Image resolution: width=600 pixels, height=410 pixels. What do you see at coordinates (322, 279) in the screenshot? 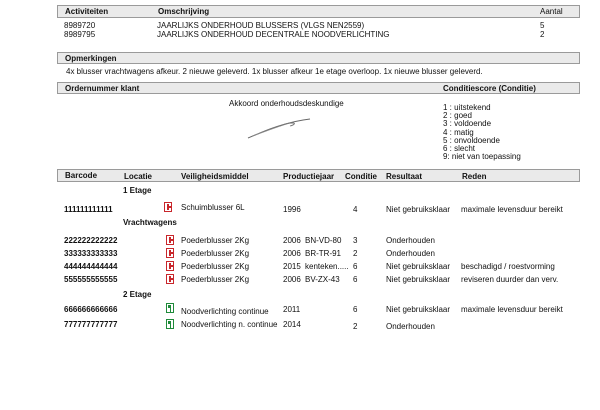
I see `row-plate: BV-ZX-43` at bounding box center [322, 279].